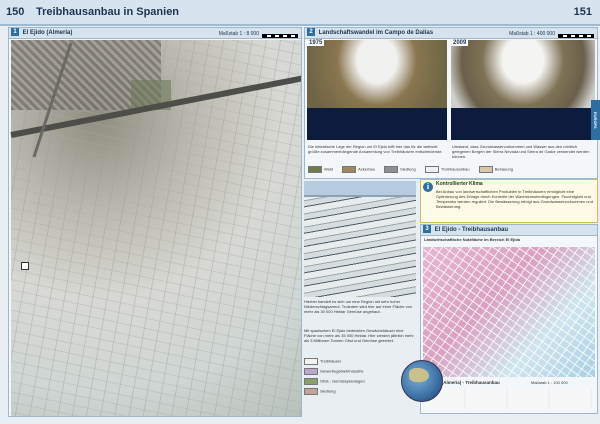 This screenshot has height=424, width=600. Describe the element at coordinates (485, 169) in the screenshot. I see `legend-swatch-building` at that location.